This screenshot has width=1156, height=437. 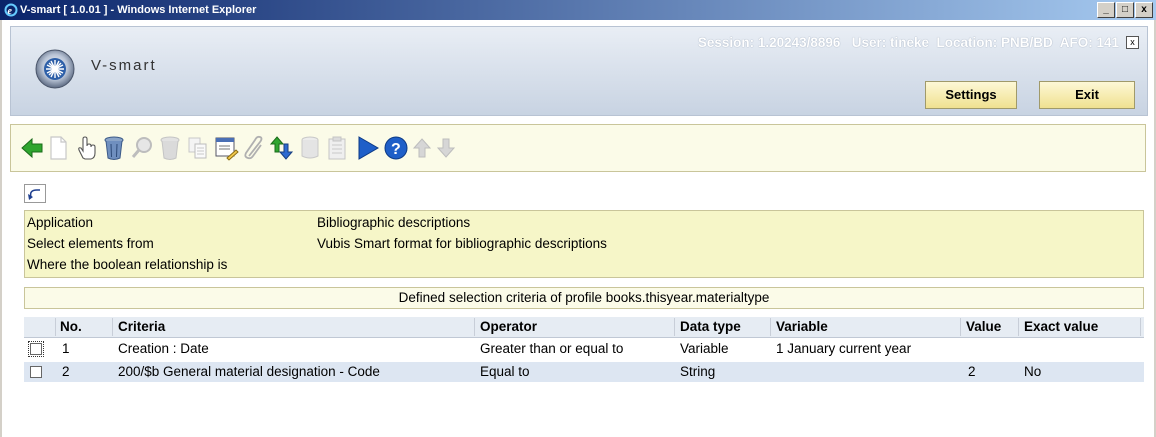 What do you see at coordinates (552, 348) in the screenshot?
I see `cell-operator: Greater than or equal to` at bounding box center [552, 348].